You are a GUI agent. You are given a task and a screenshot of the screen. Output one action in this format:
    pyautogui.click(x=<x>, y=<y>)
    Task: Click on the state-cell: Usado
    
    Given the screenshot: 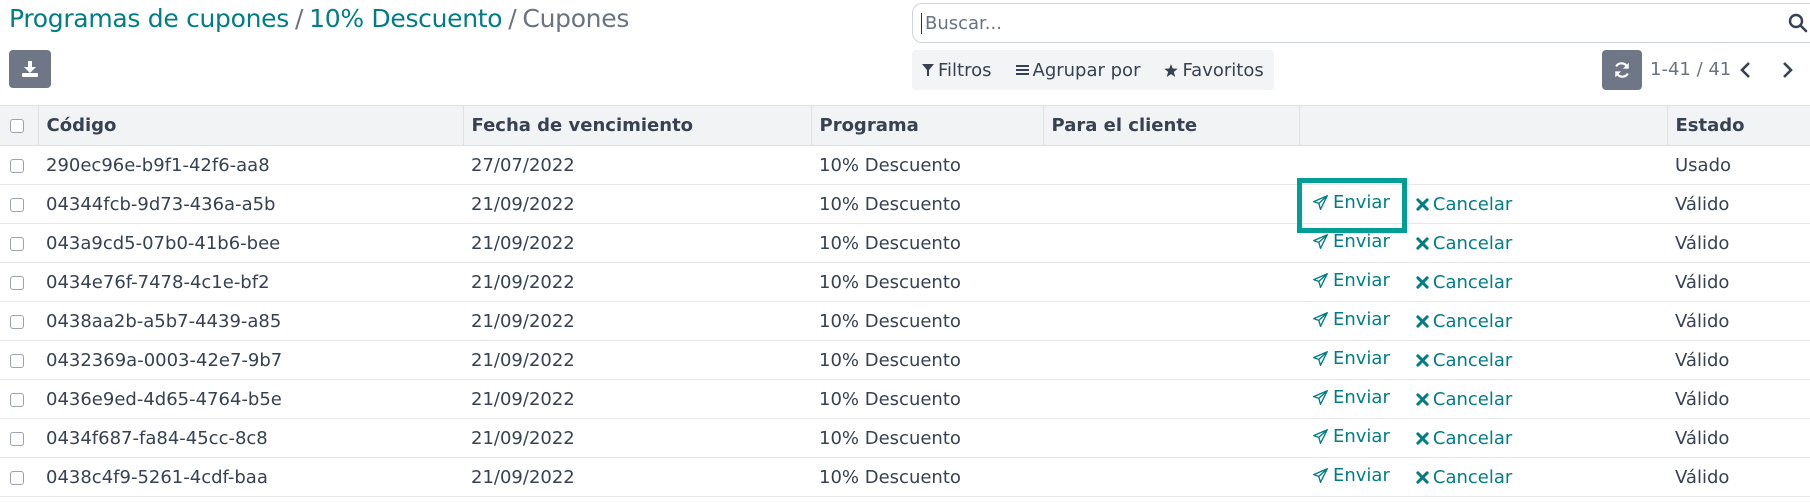 What is the action you would take?
    pyautogui.click(x=1738, y=165)
    